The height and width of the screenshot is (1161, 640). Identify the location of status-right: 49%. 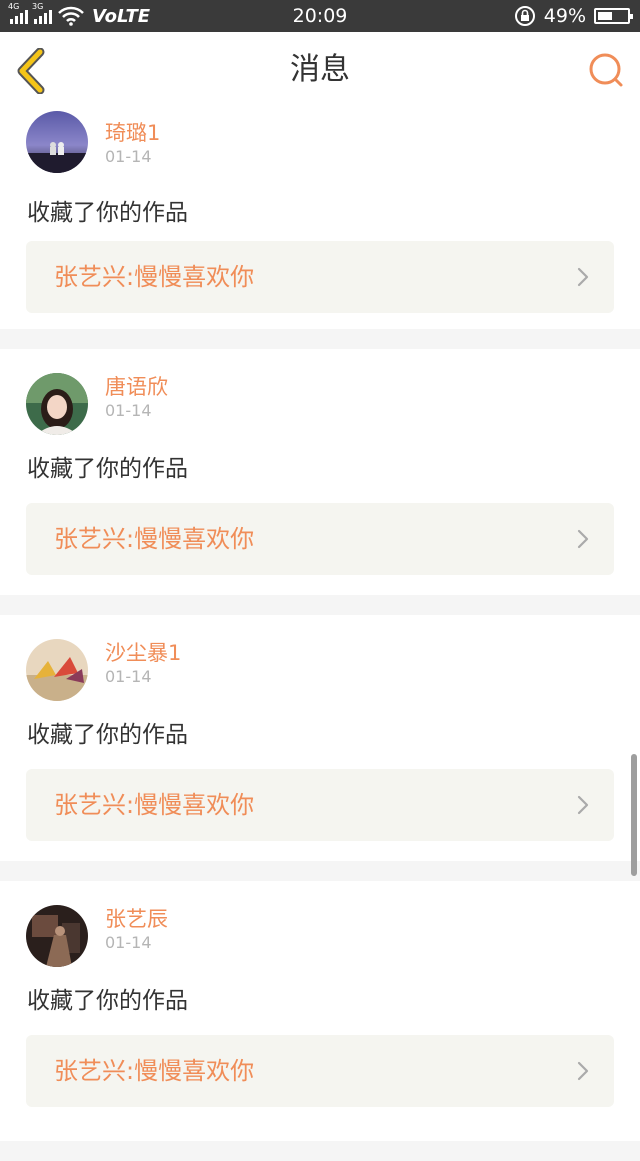
(573, 16).